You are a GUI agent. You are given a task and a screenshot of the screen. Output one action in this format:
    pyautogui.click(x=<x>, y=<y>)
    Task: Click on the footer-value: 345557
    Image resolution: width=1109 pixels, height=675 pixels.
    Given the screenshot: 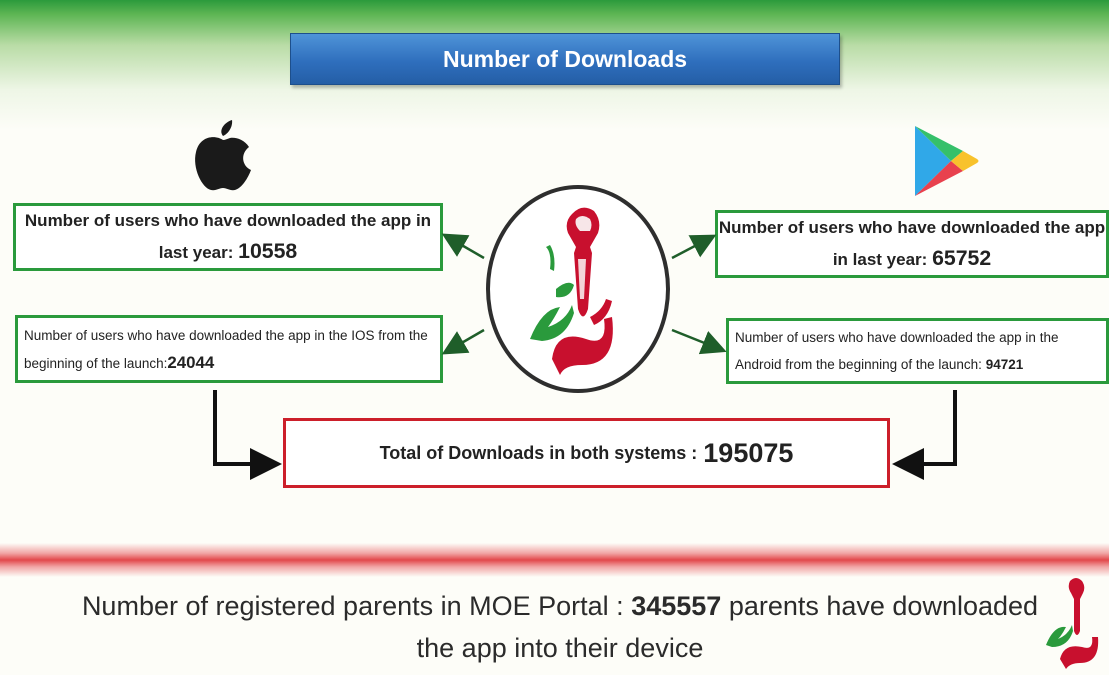 What is the action you would take?
    pyautogui.click(x=676, y=606)
    